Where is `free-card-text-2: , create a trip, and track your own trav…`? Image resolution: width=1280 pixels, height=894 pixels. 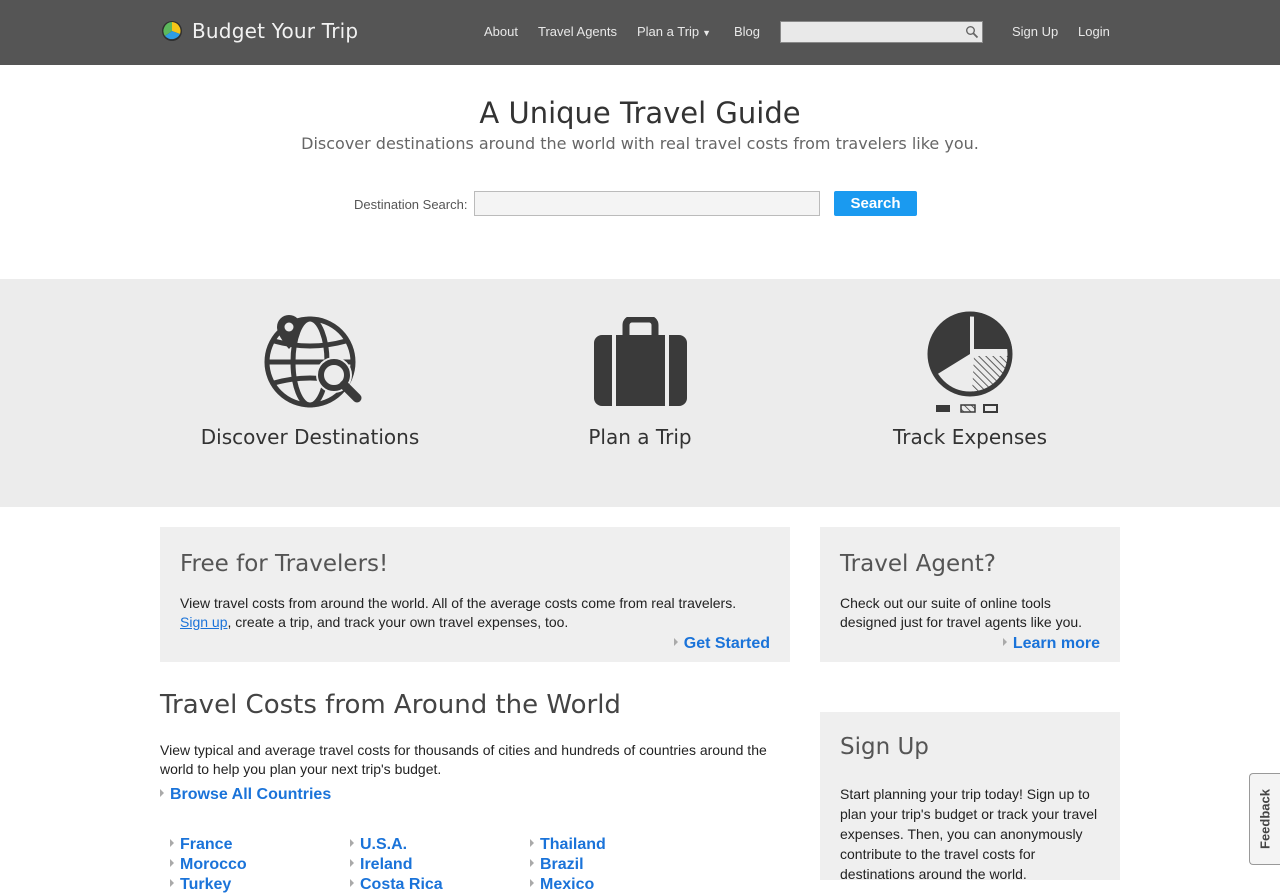 free-card-text-2: , create a trip, and track your own trav… is located at coordinates (398, 622).